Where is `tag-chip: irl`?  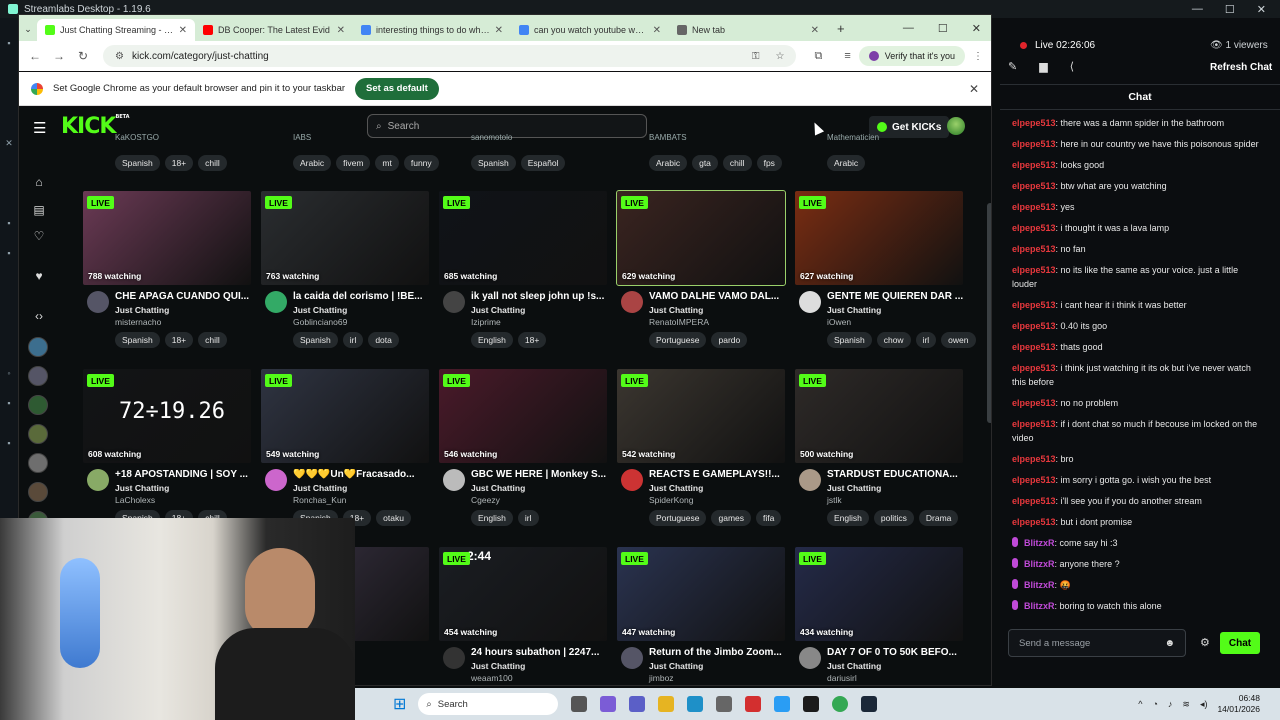
tag-chip: irl is located at coordinates (926, 340).